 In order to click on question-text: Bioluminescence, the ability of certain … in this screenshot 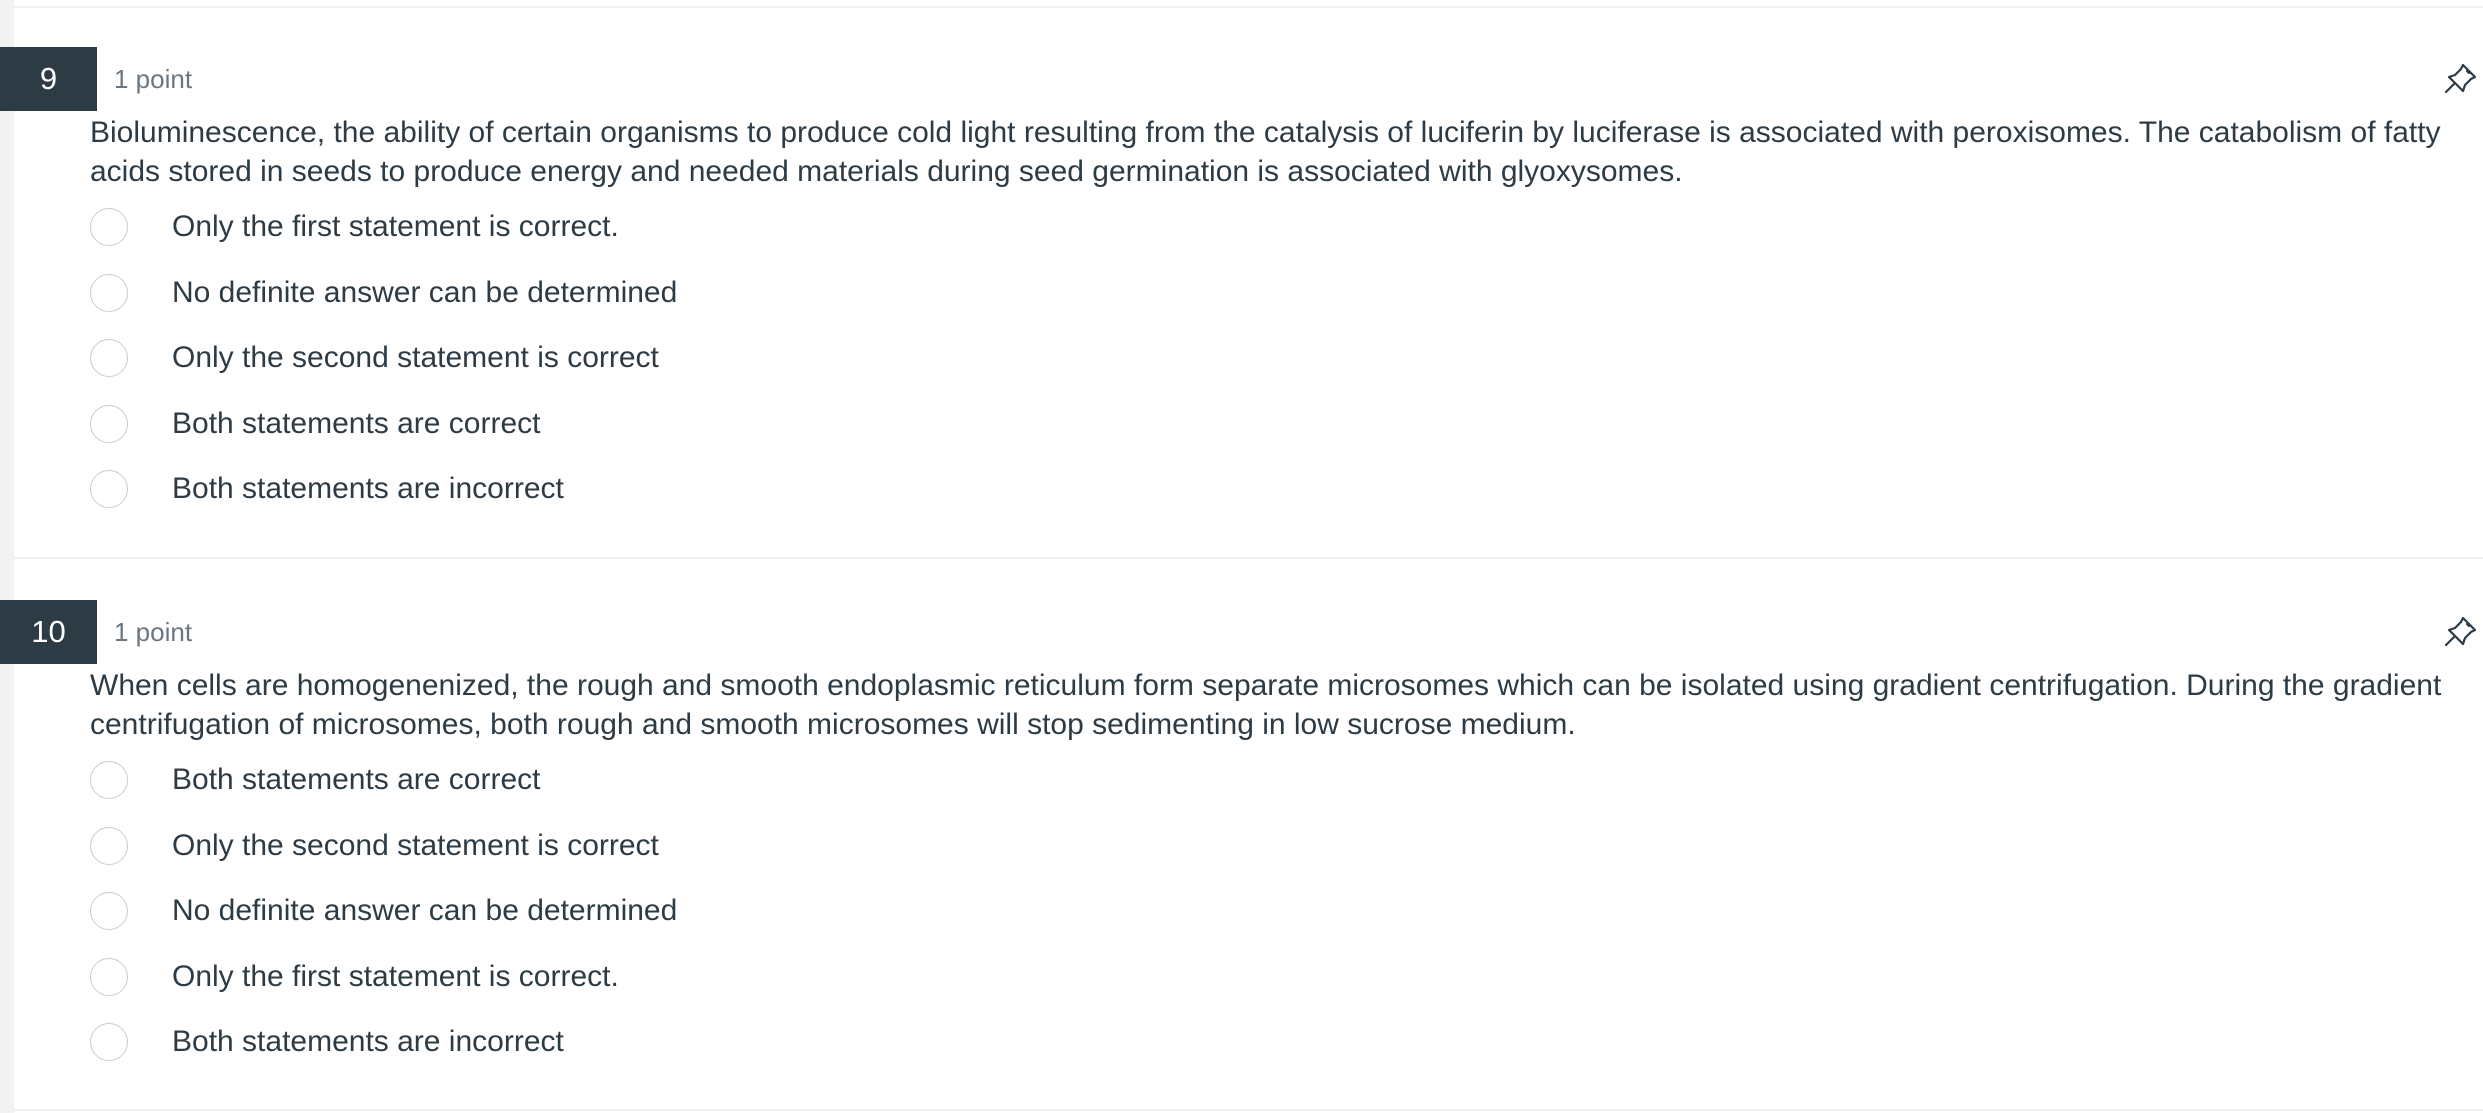, I will do `click(1265, 152)`.